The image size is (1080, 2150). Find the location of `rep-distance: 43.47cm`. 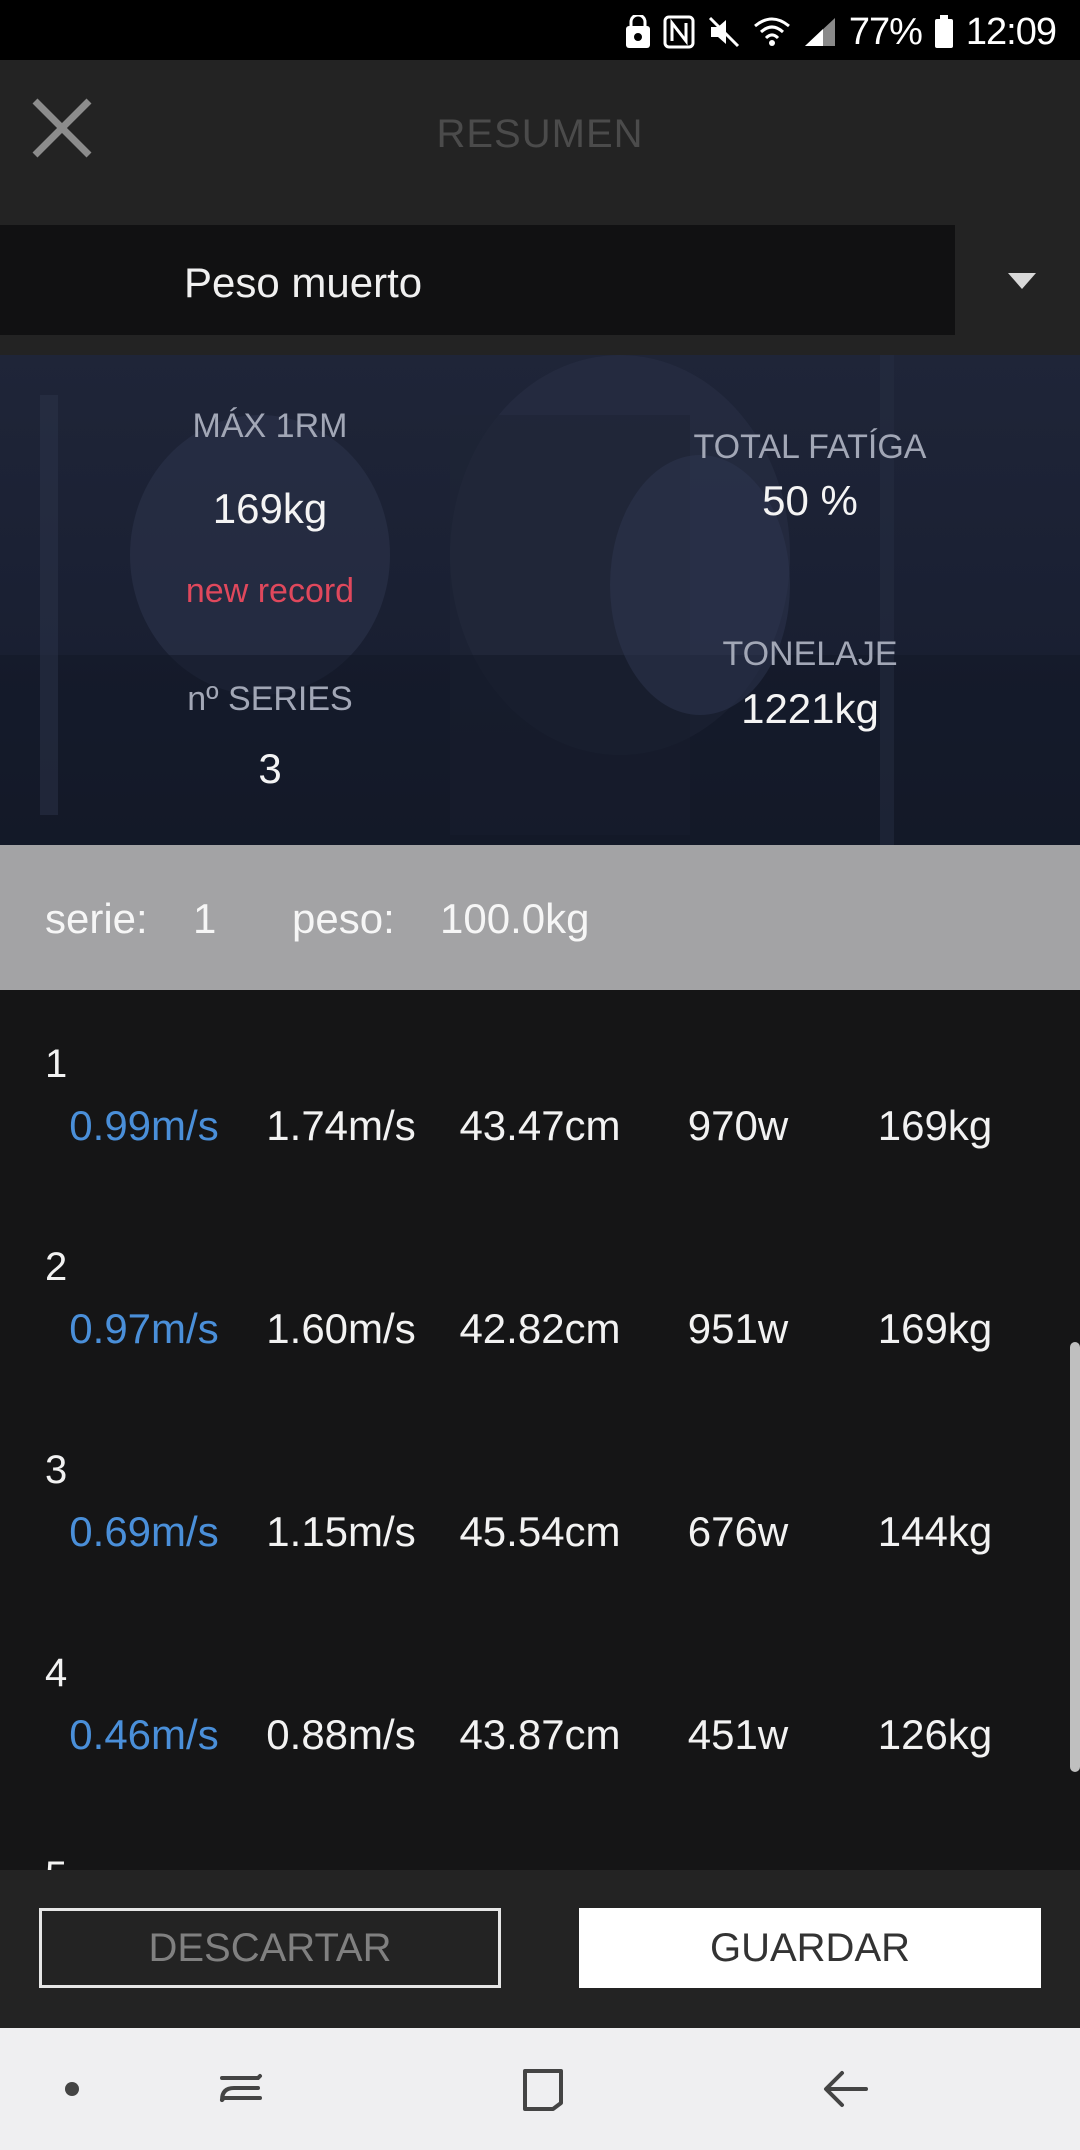

rep-distance: 43.47cm is located at coordinates (540, 1125).